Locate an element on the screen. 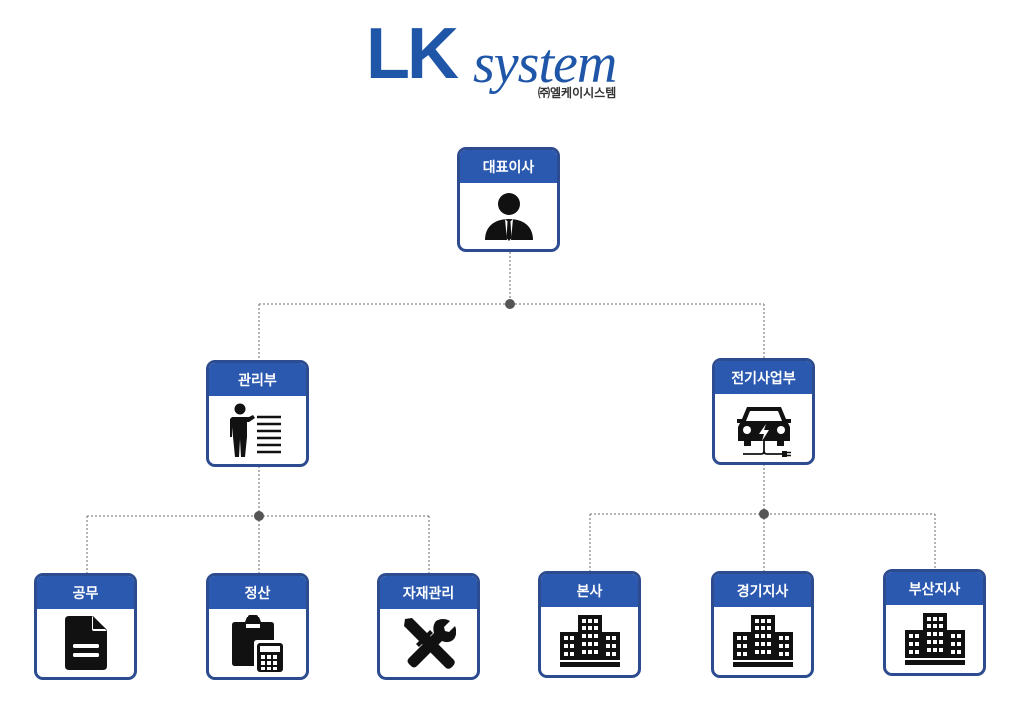 The height and width of the screenshot is (717, 1025). node-management: 관리부 is located at coordinates (257, 413).